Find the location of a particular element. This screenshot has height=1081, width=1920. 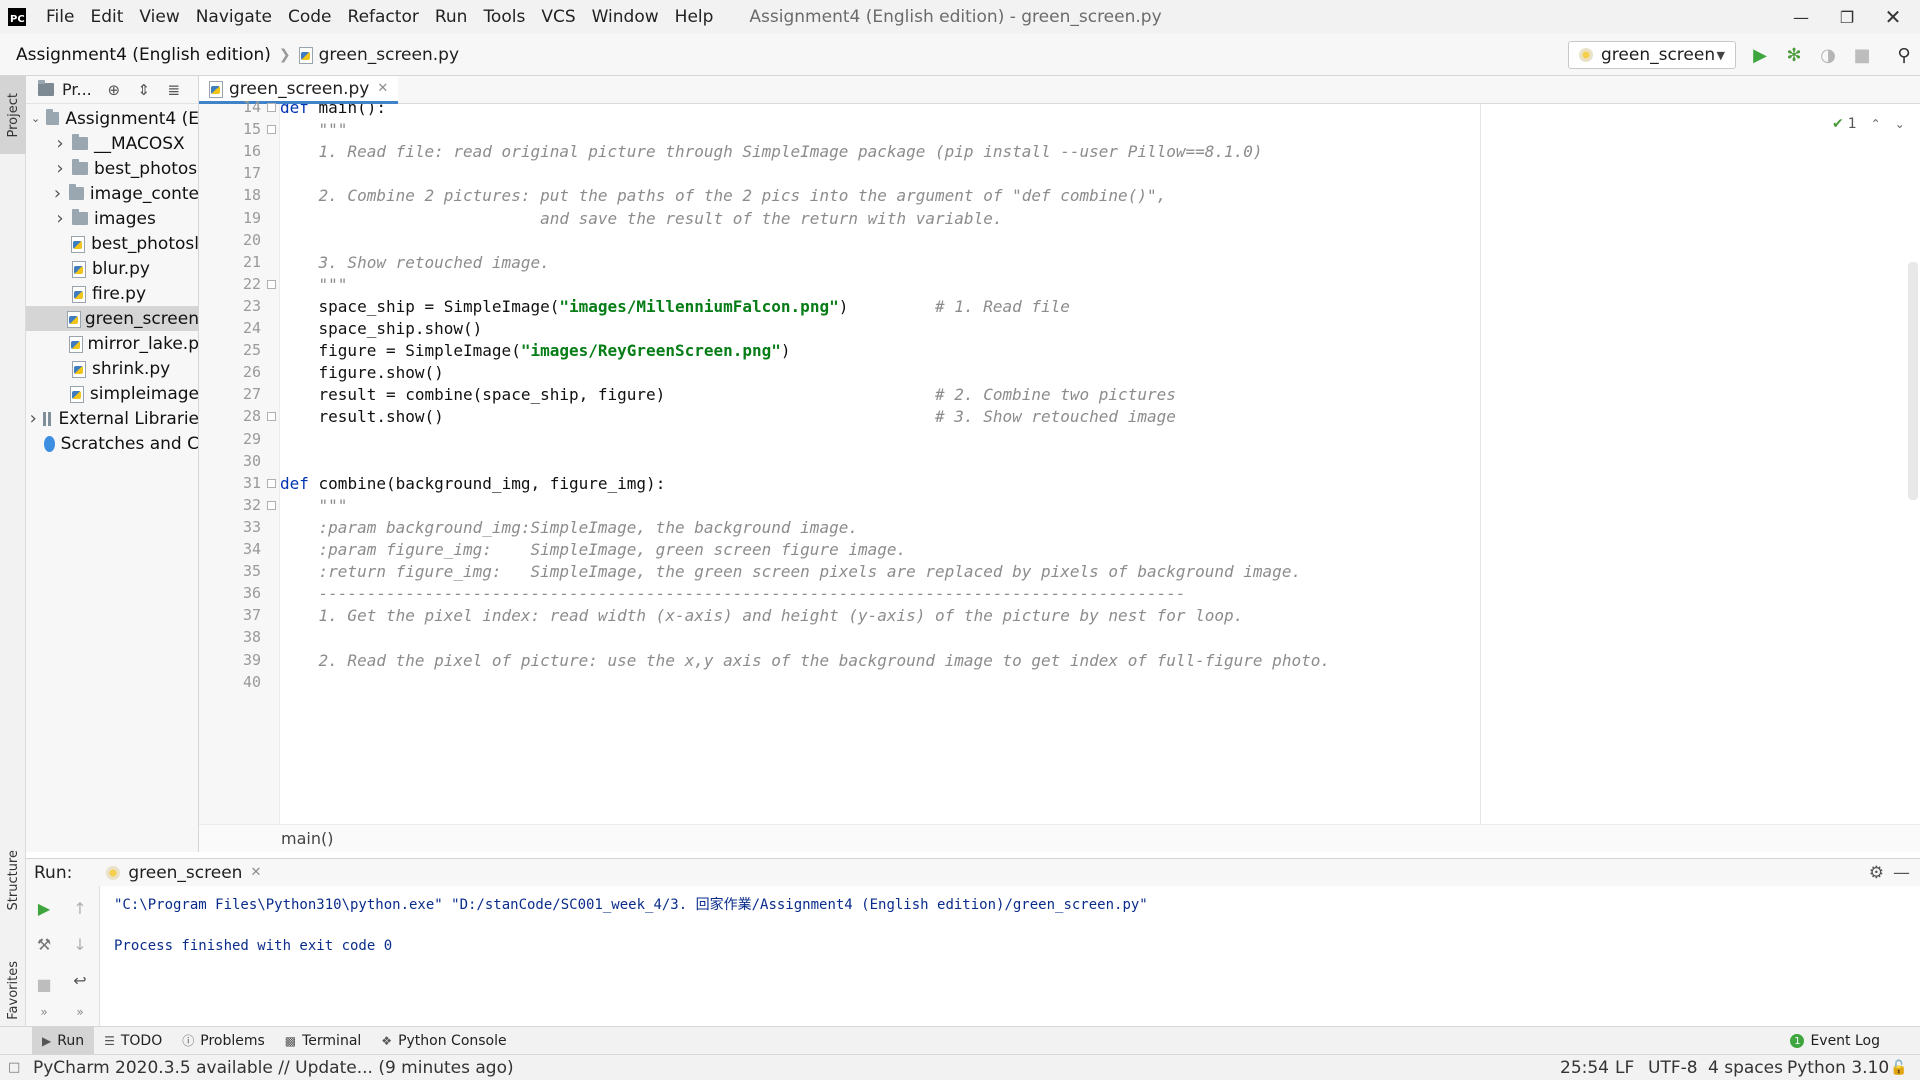

collapse-all-icon: ≣ is located at coordinates (174, 90).